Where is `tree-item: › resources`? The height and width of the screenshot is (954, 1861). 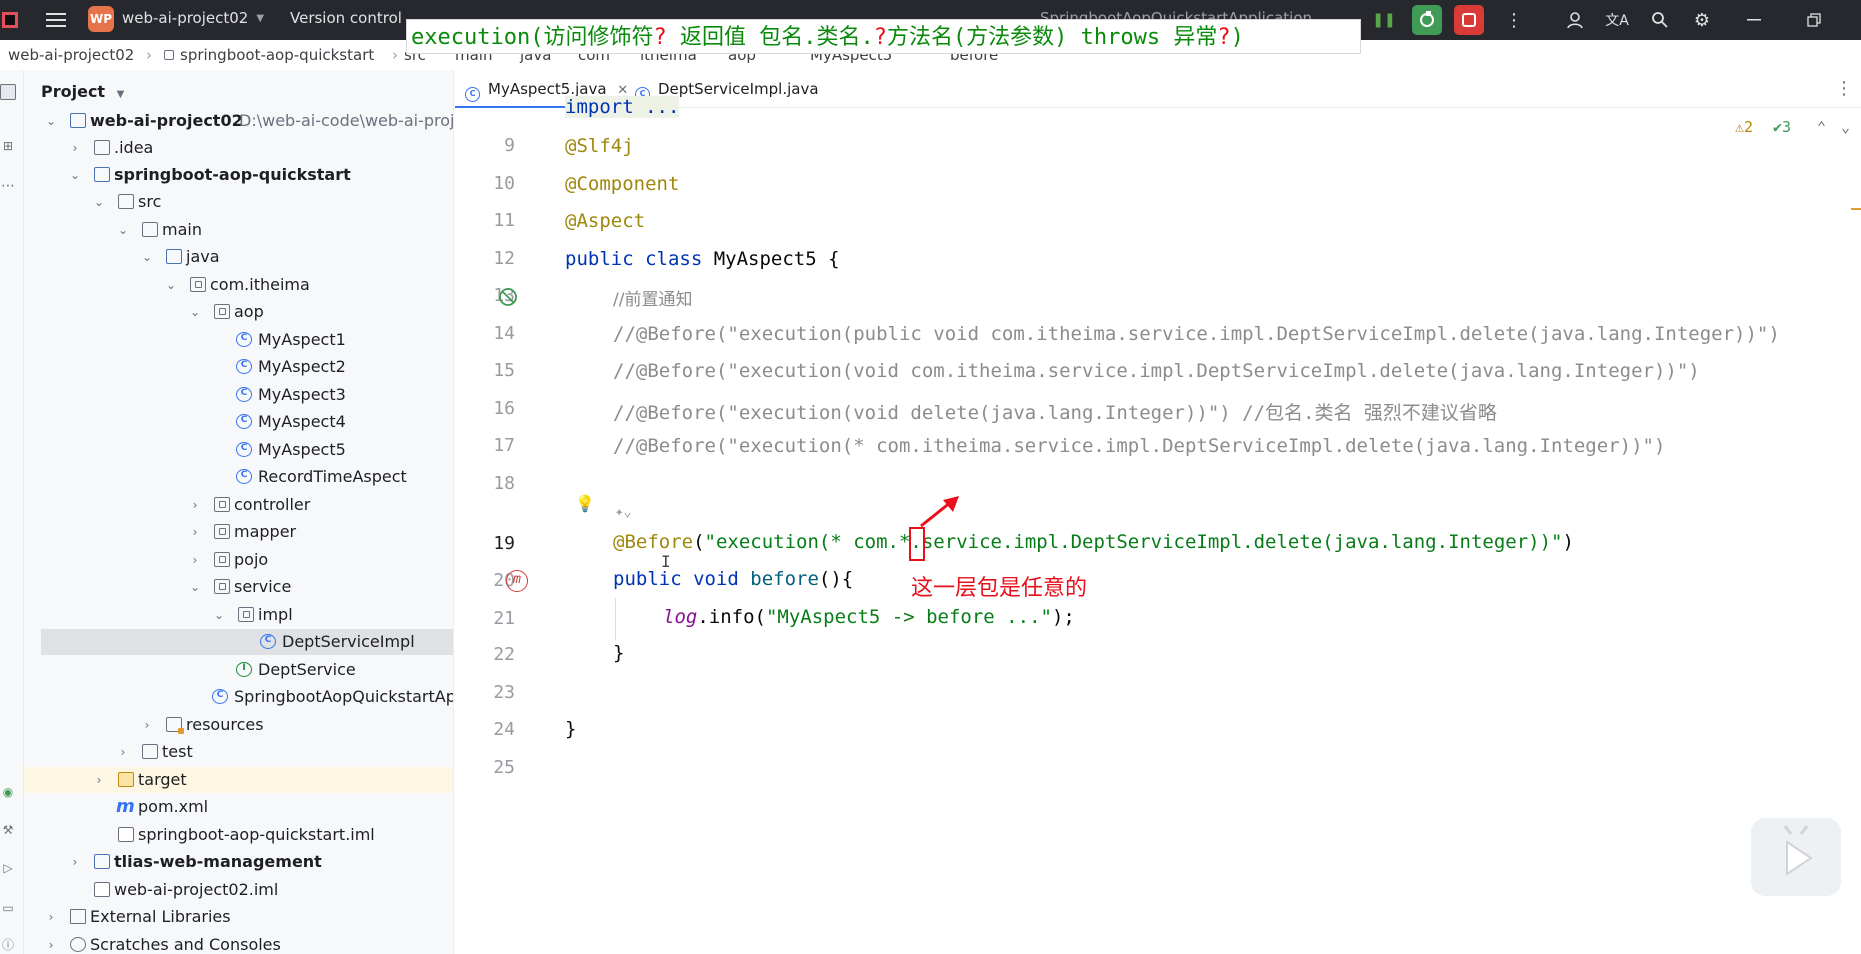
tree-item: › resources is located at coordinates (238, 725).